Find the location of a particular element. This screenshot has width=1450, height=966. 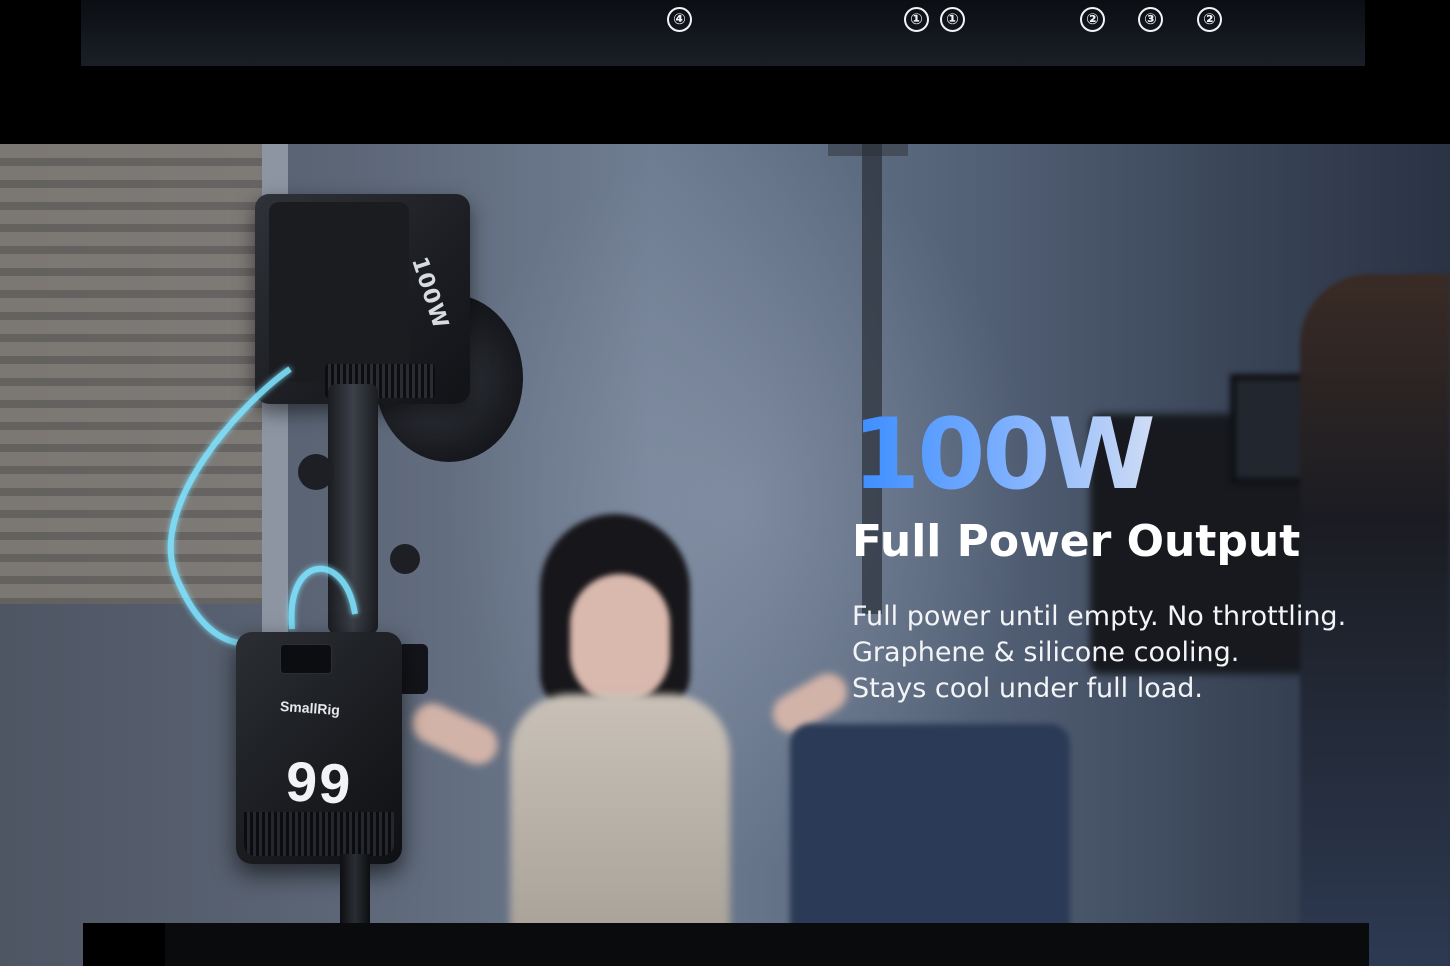

marker-1a: ① is located at coordinates (916, 19).